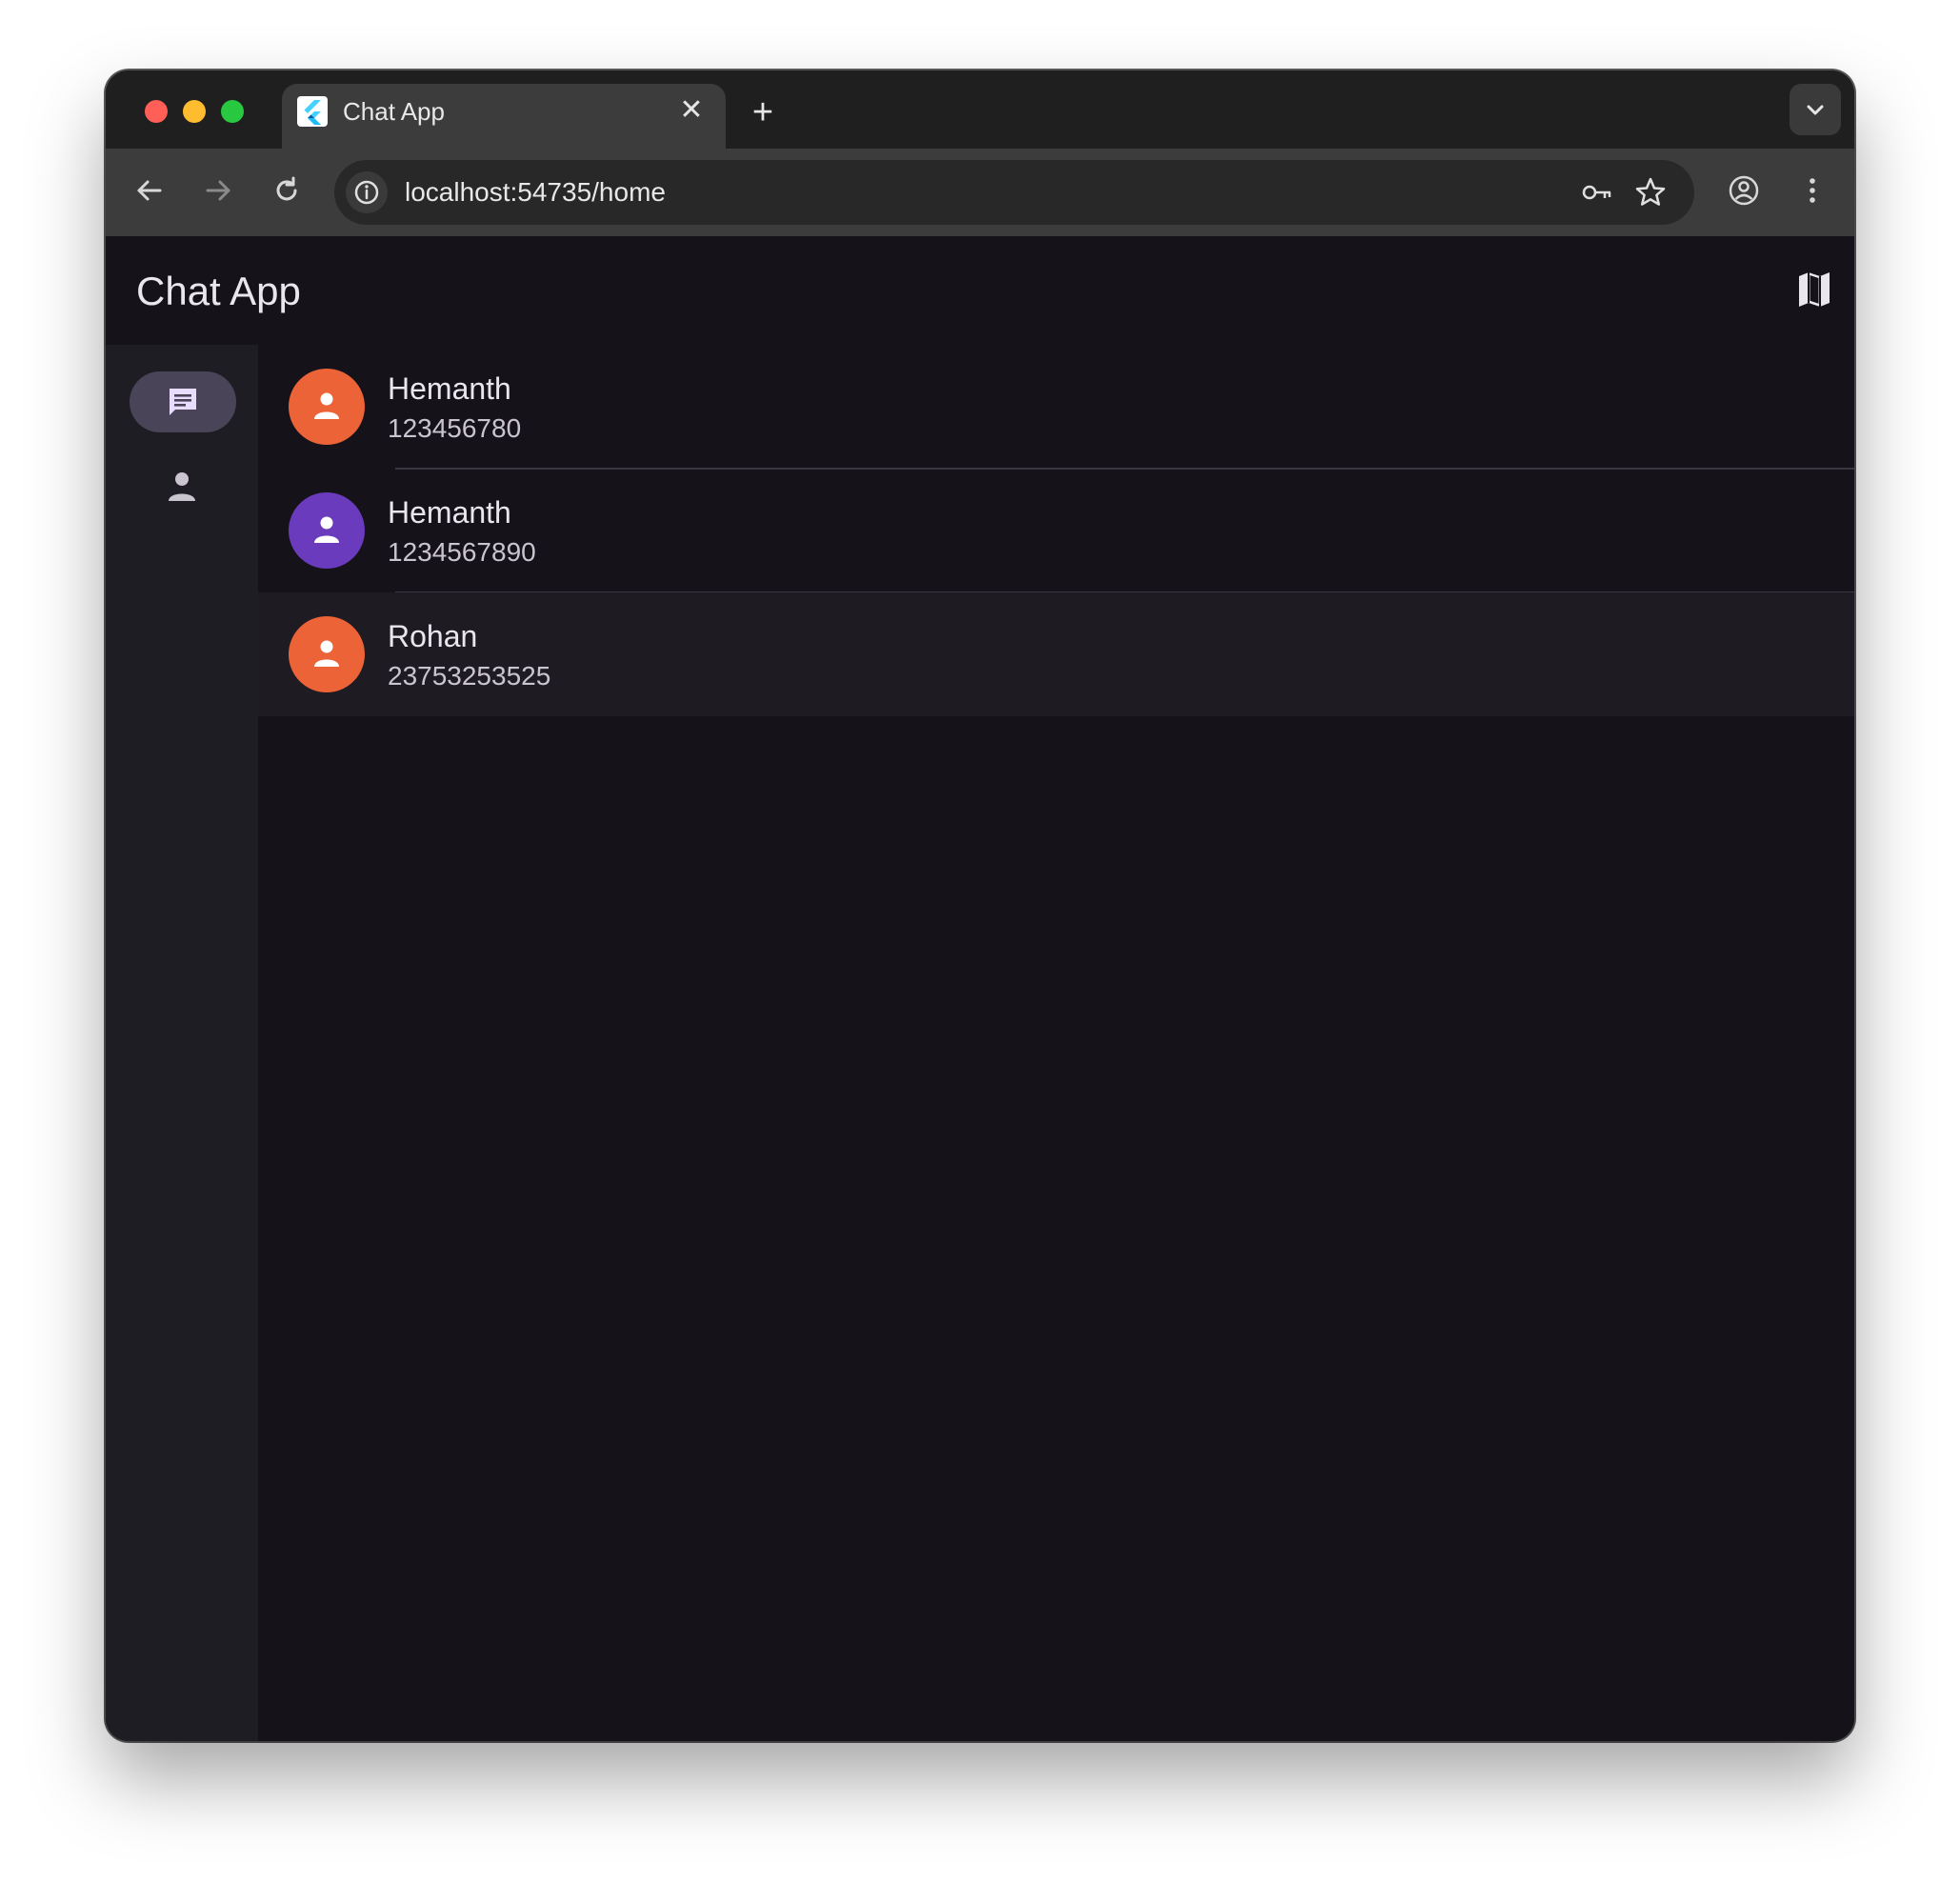 The width and height of the screenshot is (1960, 1882). I want to click on navigation-rail, so click(182, 1043).